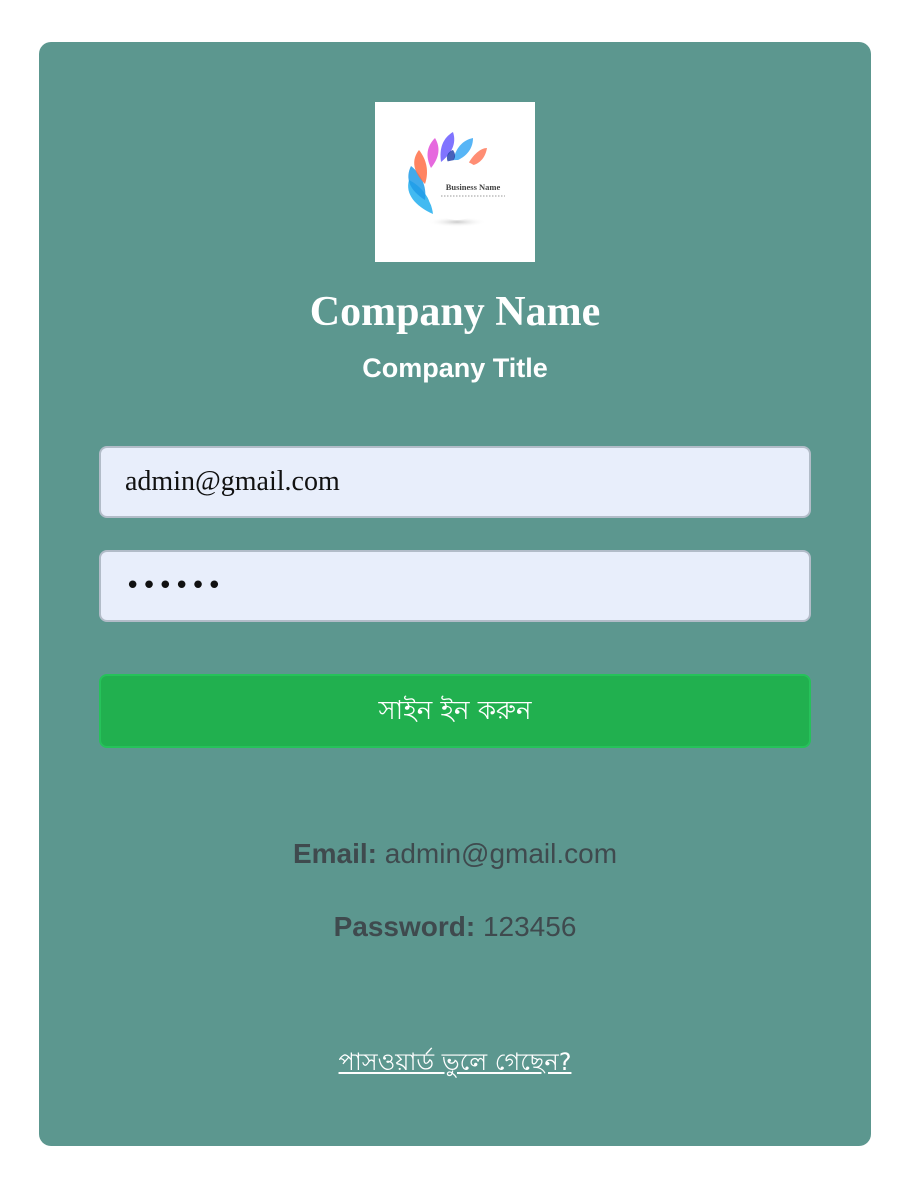 The height and width of the screenshot is (1192, 908). I want to click on demo-email-value: admin@gmail.com, so click(501, 853).